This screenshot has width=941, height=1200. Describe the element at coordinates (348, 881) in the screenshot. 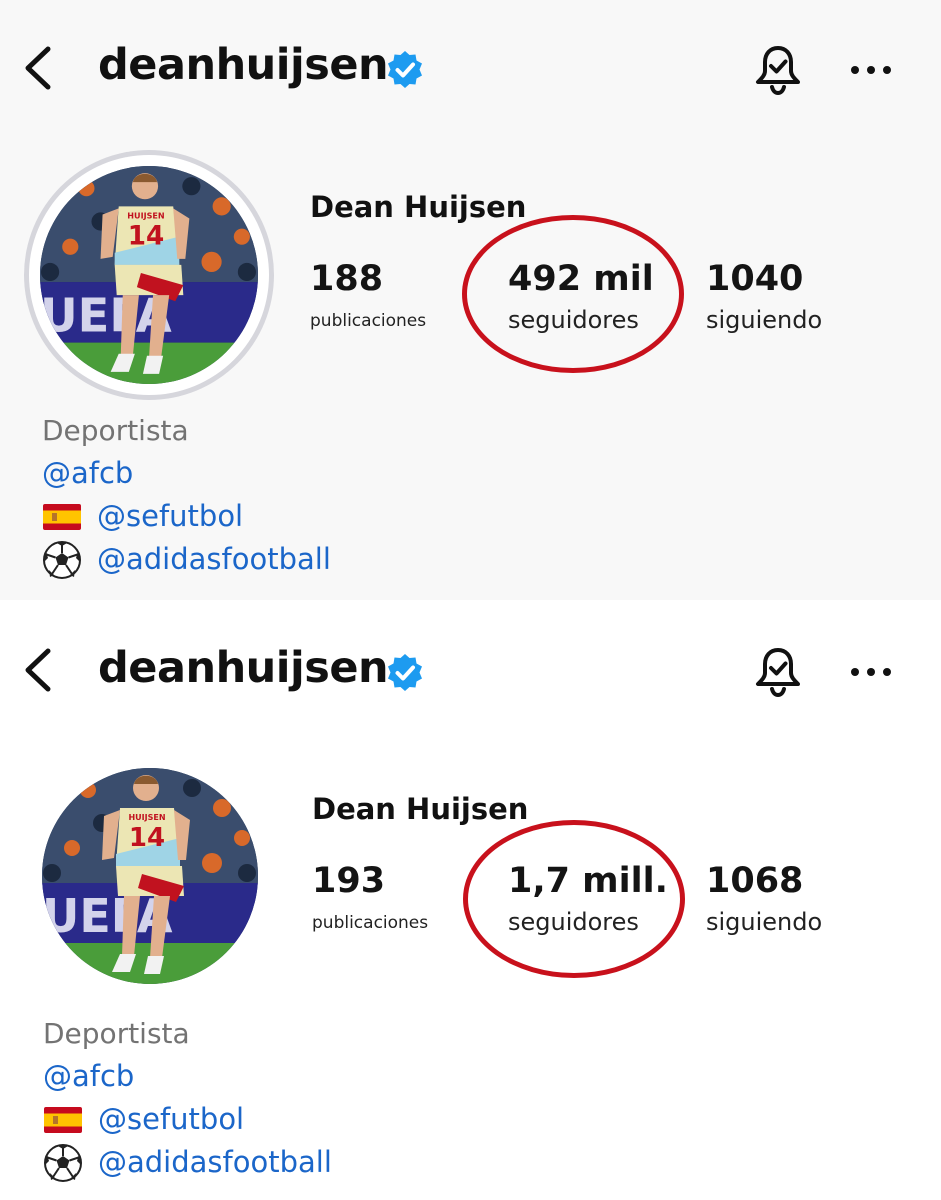

I see `posts-count: 193` at that location.